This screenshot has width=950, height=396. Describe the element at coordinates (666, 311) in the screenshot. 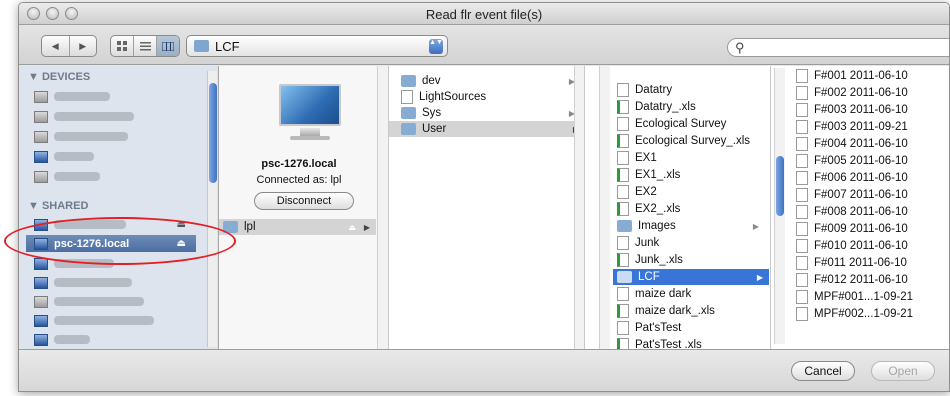

I see `list-item: maize dark_.xls` at that location.